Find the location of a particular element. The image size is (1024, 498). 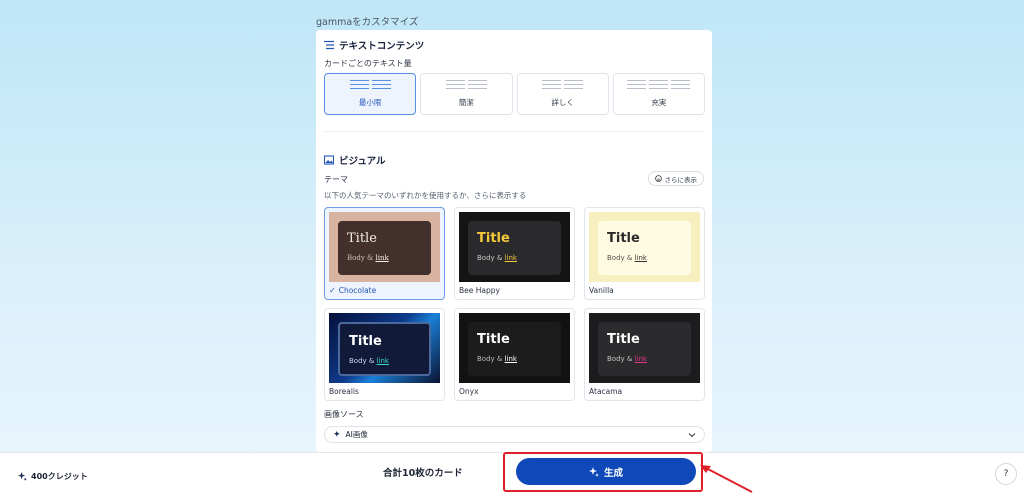

theme-card-atacama: Title Body & link Atacama is located at coordinates (644, 354).